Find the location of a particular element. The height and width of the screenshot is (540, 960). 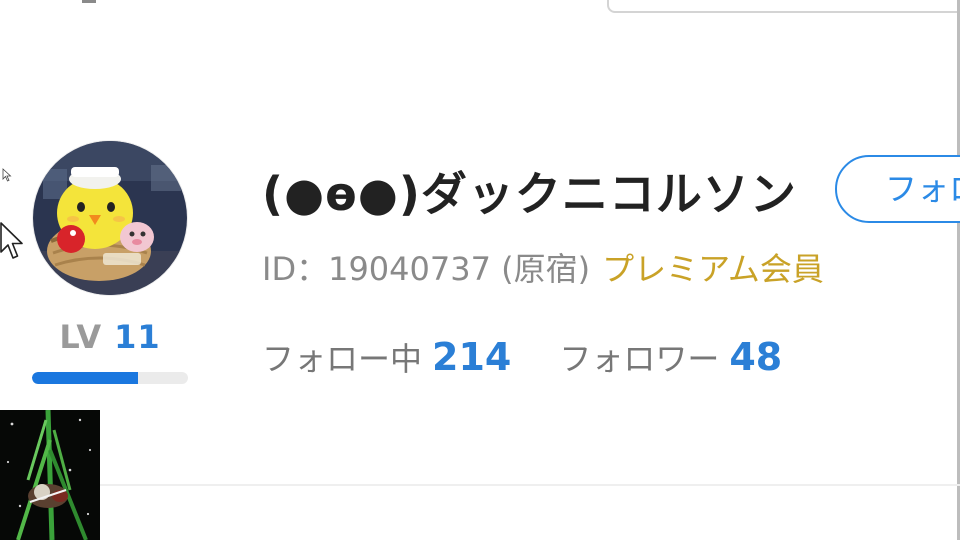

mouse-pointer-icon is located at coordinates (11, 240).